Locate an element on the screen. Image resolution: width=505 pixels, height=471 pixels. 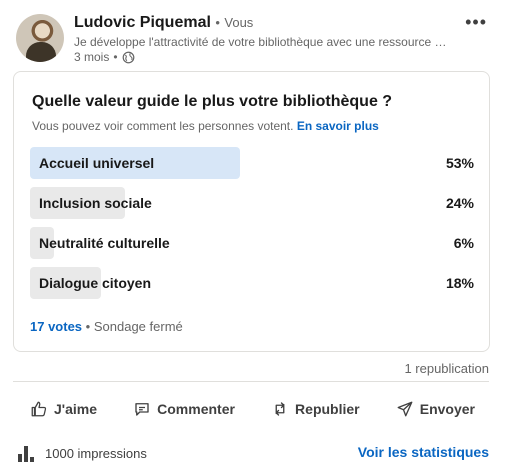
like-button: J'aime is located at coordinates (63, 409).